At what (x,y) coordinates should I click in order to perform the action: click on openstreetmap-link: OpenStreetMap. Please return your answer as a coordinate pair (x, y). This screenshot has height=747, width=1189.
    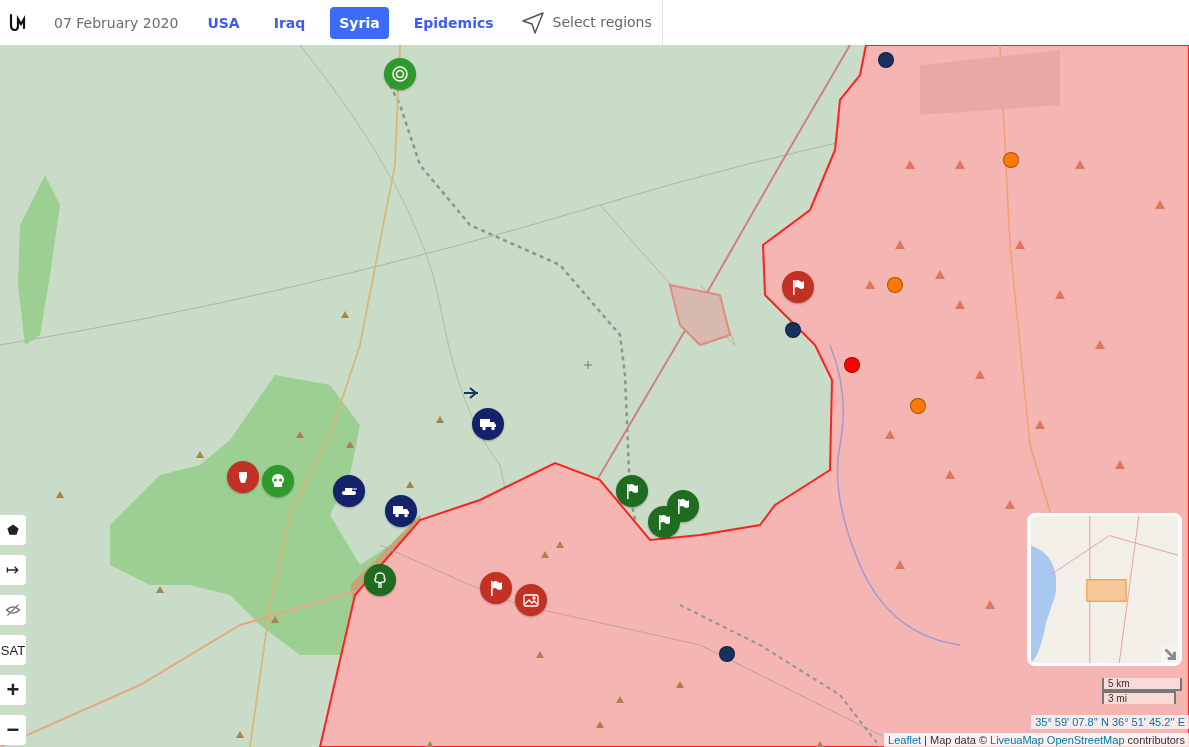
    Looking at the image, I should click on (1085, 740).